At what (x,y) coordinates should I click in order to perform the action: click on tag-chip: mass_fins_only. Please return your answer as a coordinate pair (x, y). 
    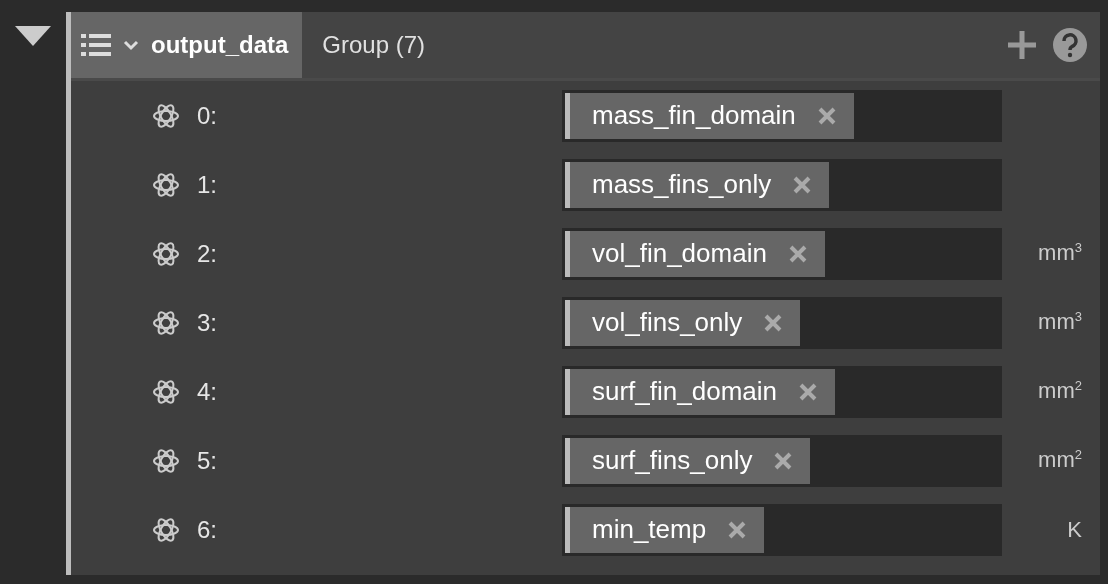
    Looking at the image, I should click on (697, 184).